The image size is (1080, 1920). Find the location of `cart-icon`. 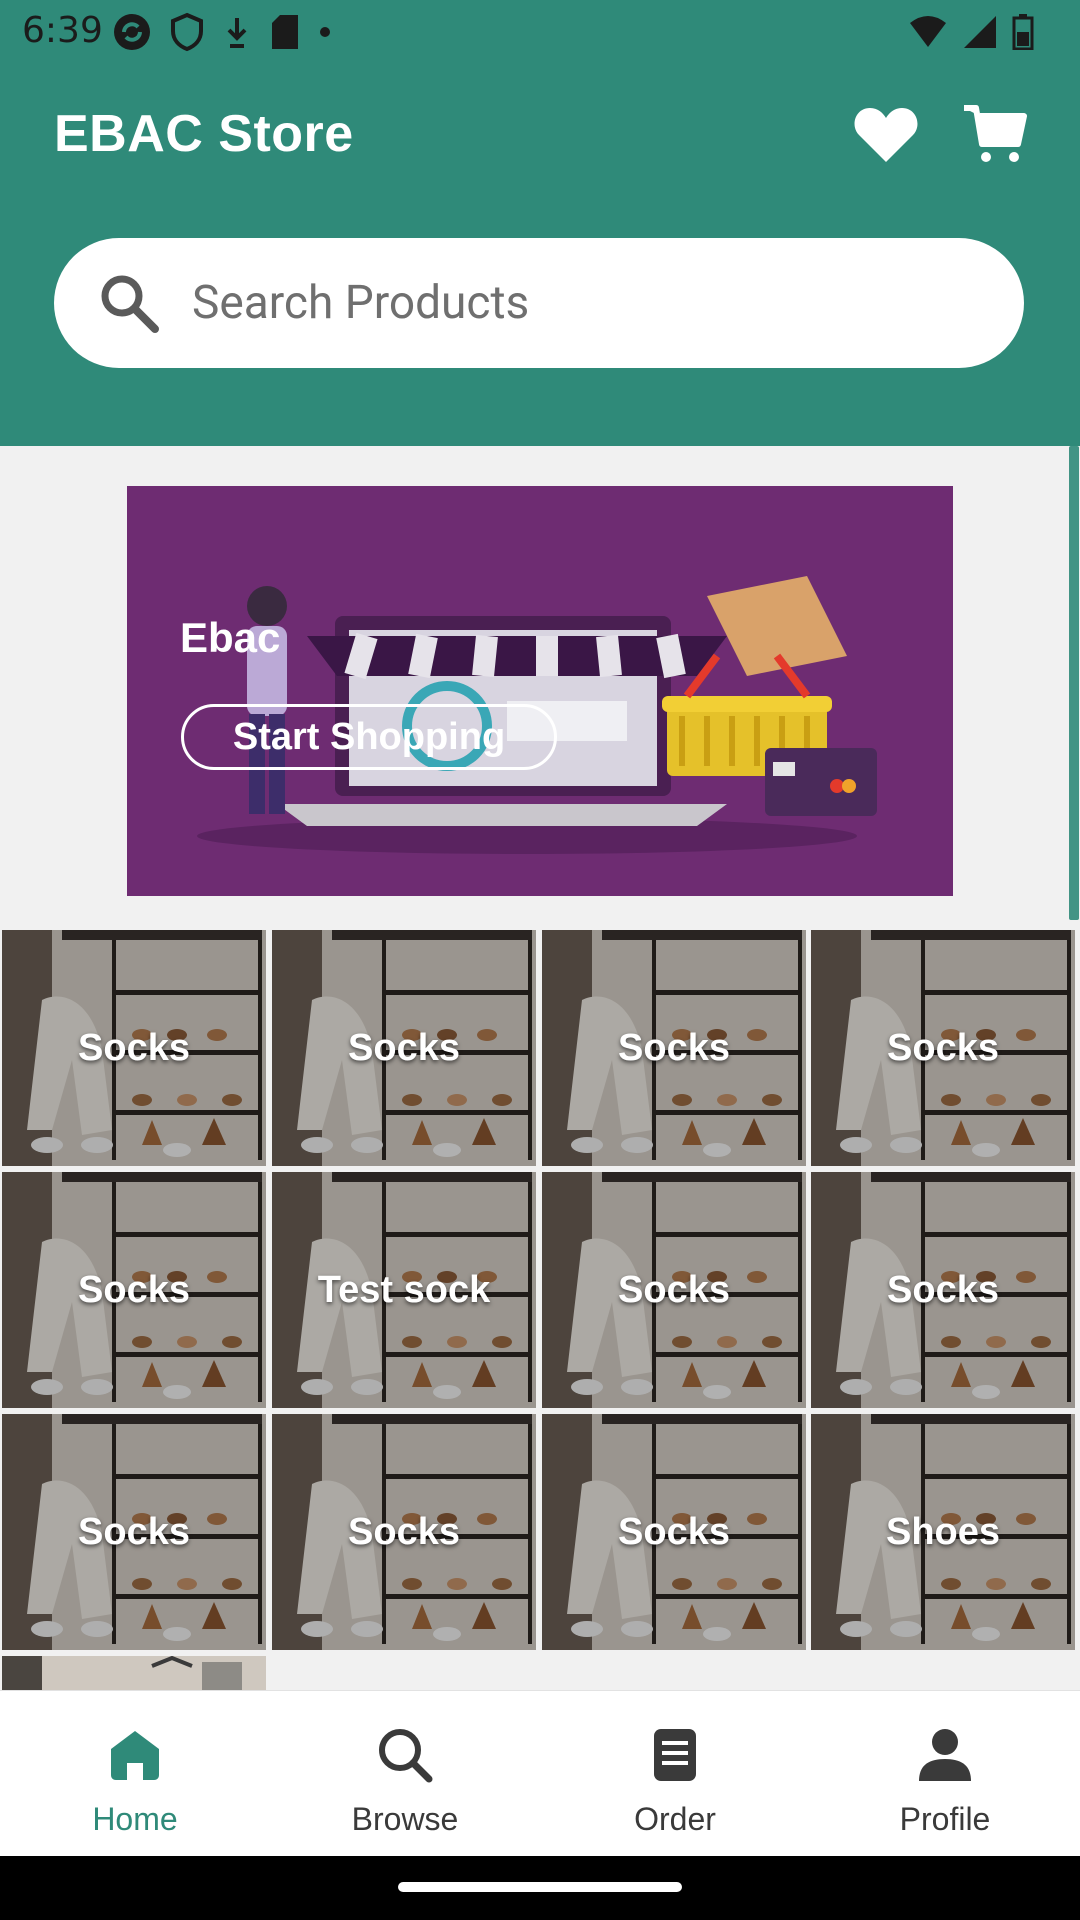

cart-icon is located at coordinates (995, 133).